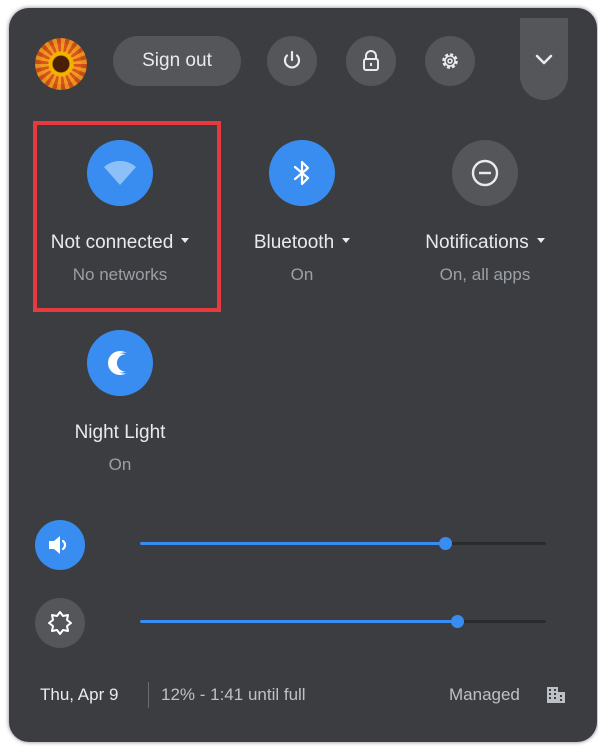 The image size is (598, 749). I want to click on notifications-tile: Notifications On, all apps, so click(485, 212).